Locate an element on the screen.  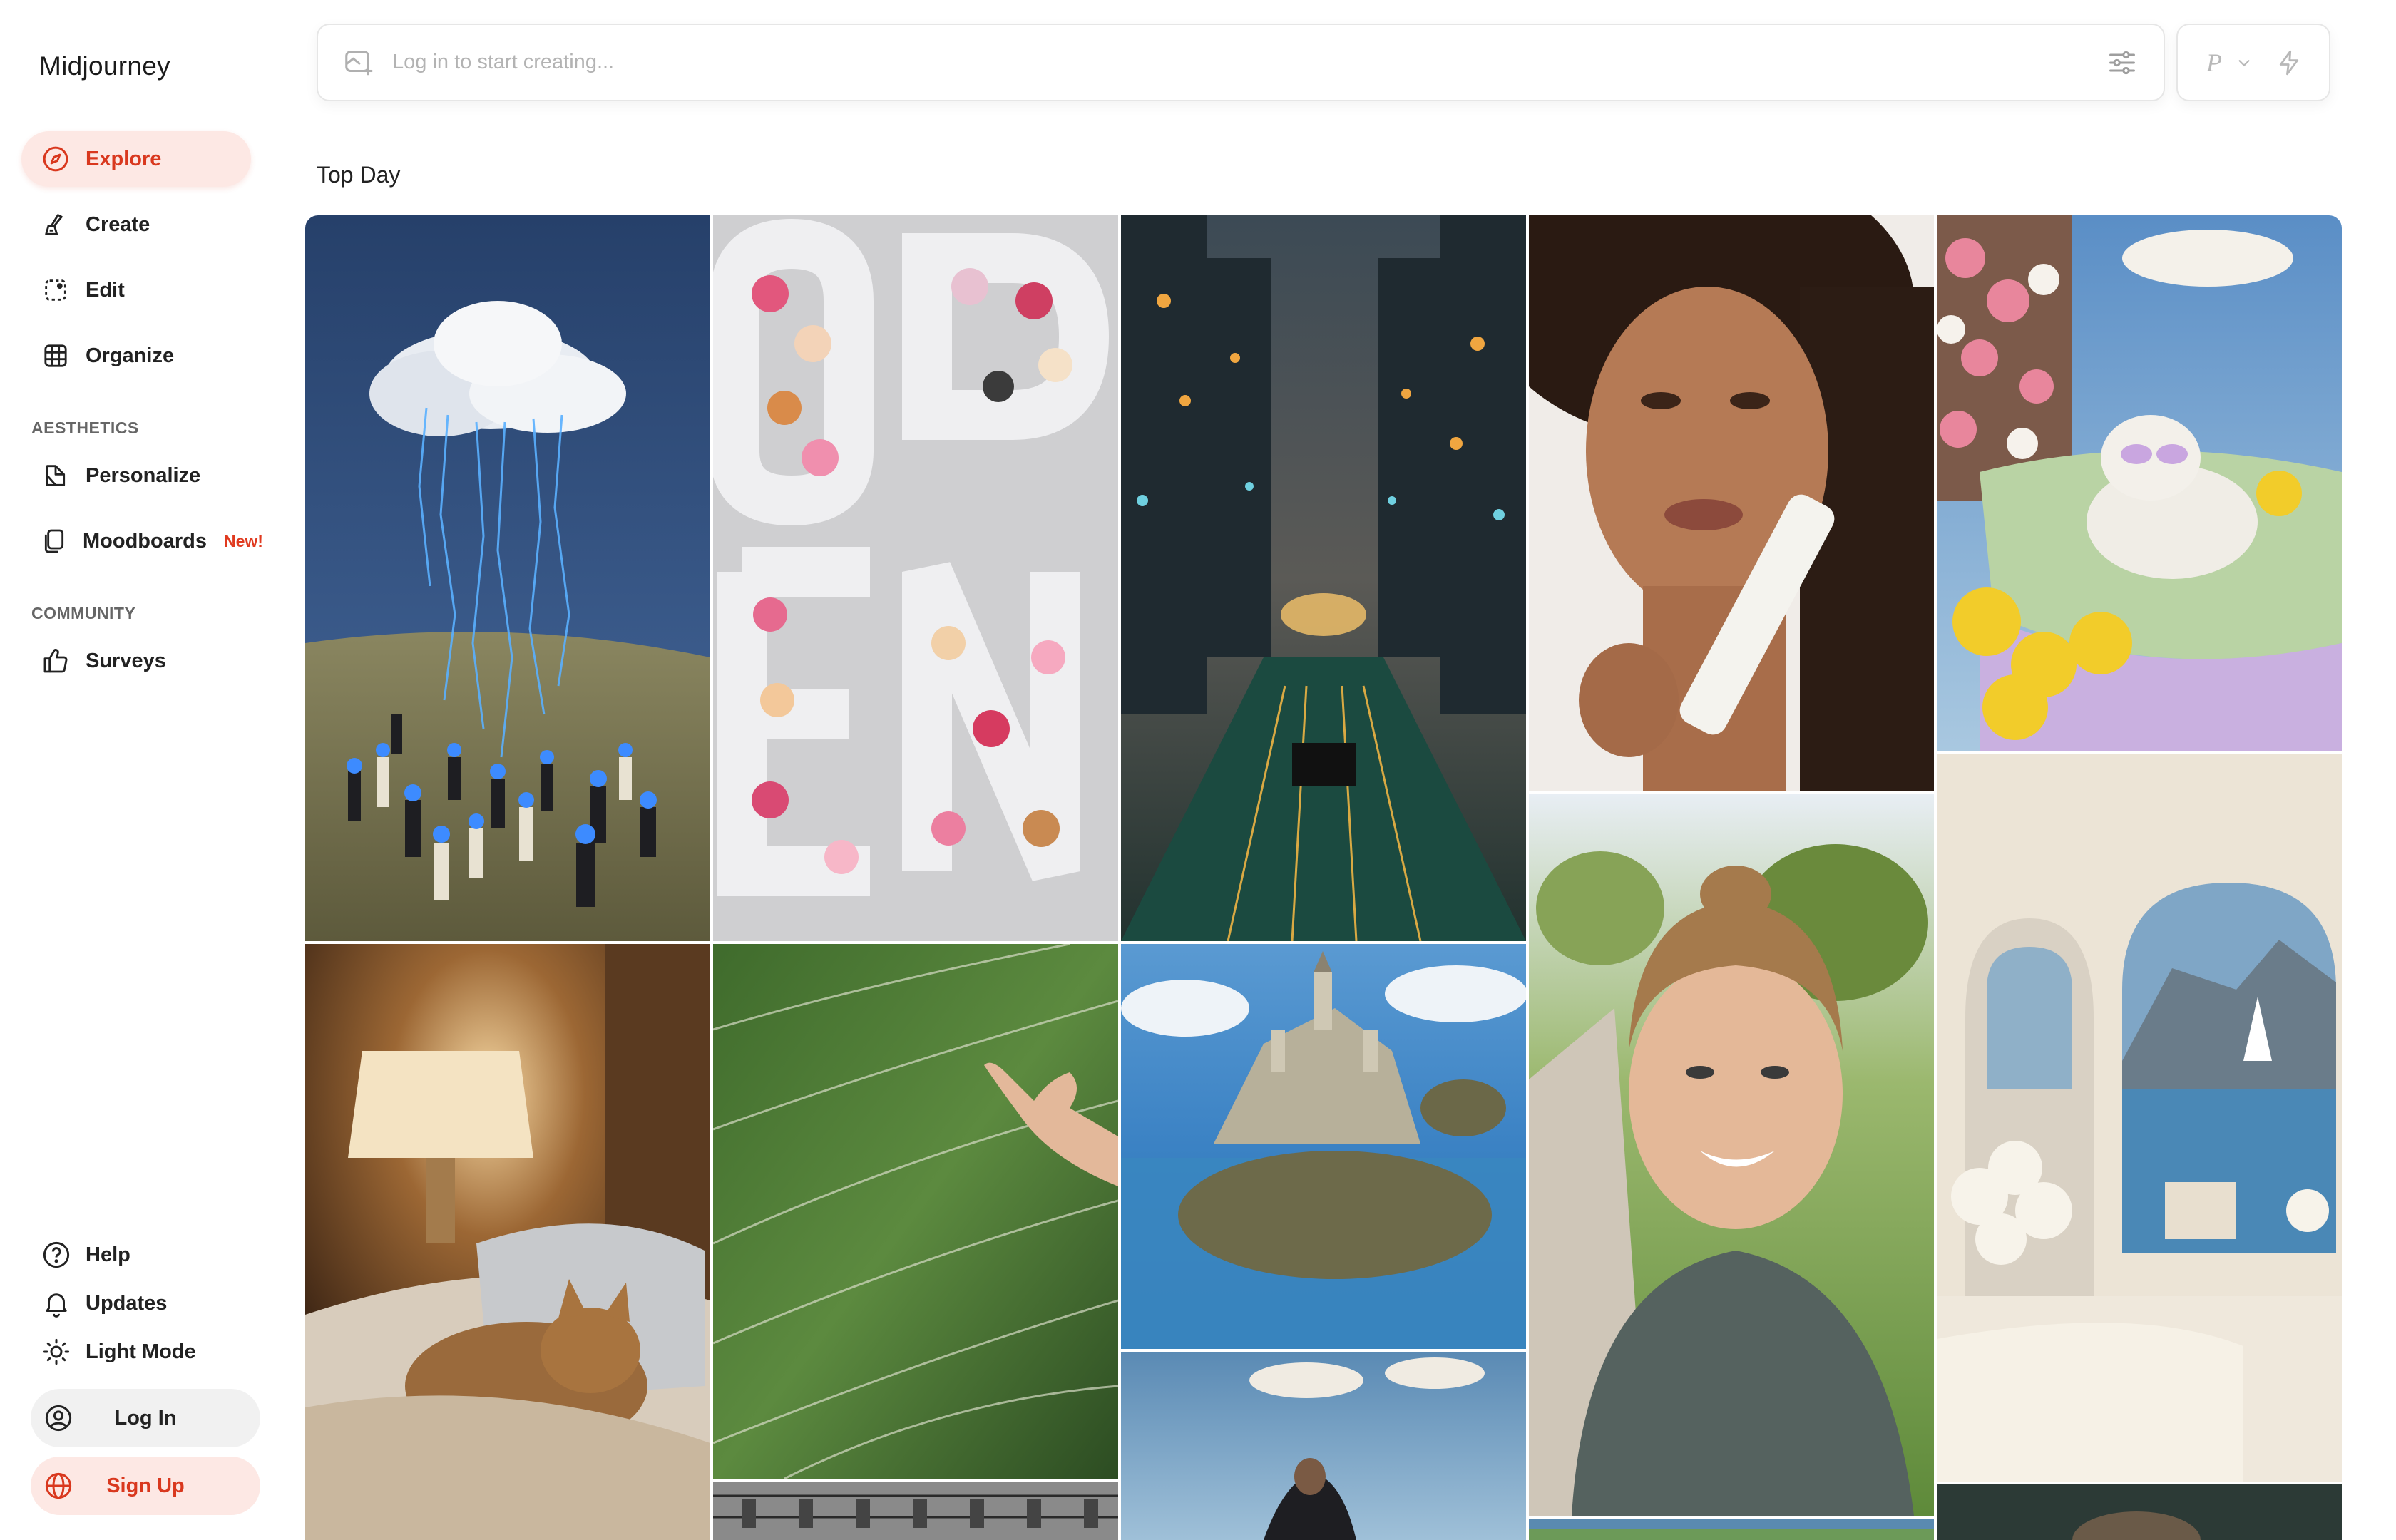
bolt-icon is located at coordinates (2289, 62).